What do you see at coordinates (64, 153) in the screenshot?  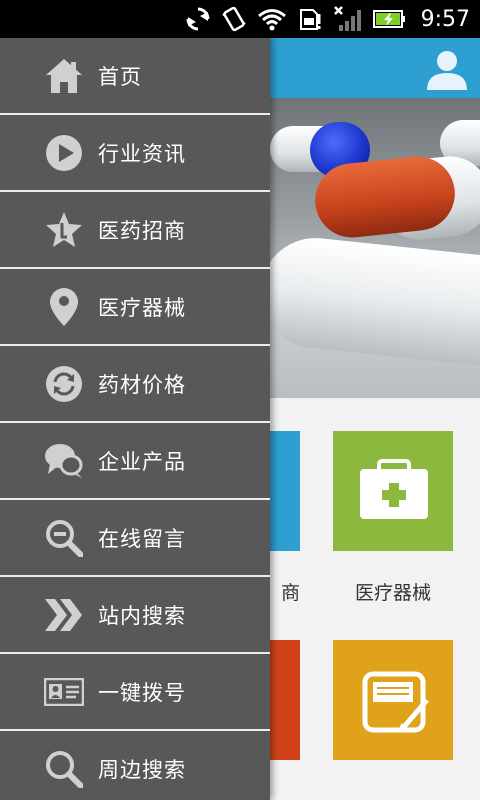 I see `play-icon` at bounding box center [64, 153].